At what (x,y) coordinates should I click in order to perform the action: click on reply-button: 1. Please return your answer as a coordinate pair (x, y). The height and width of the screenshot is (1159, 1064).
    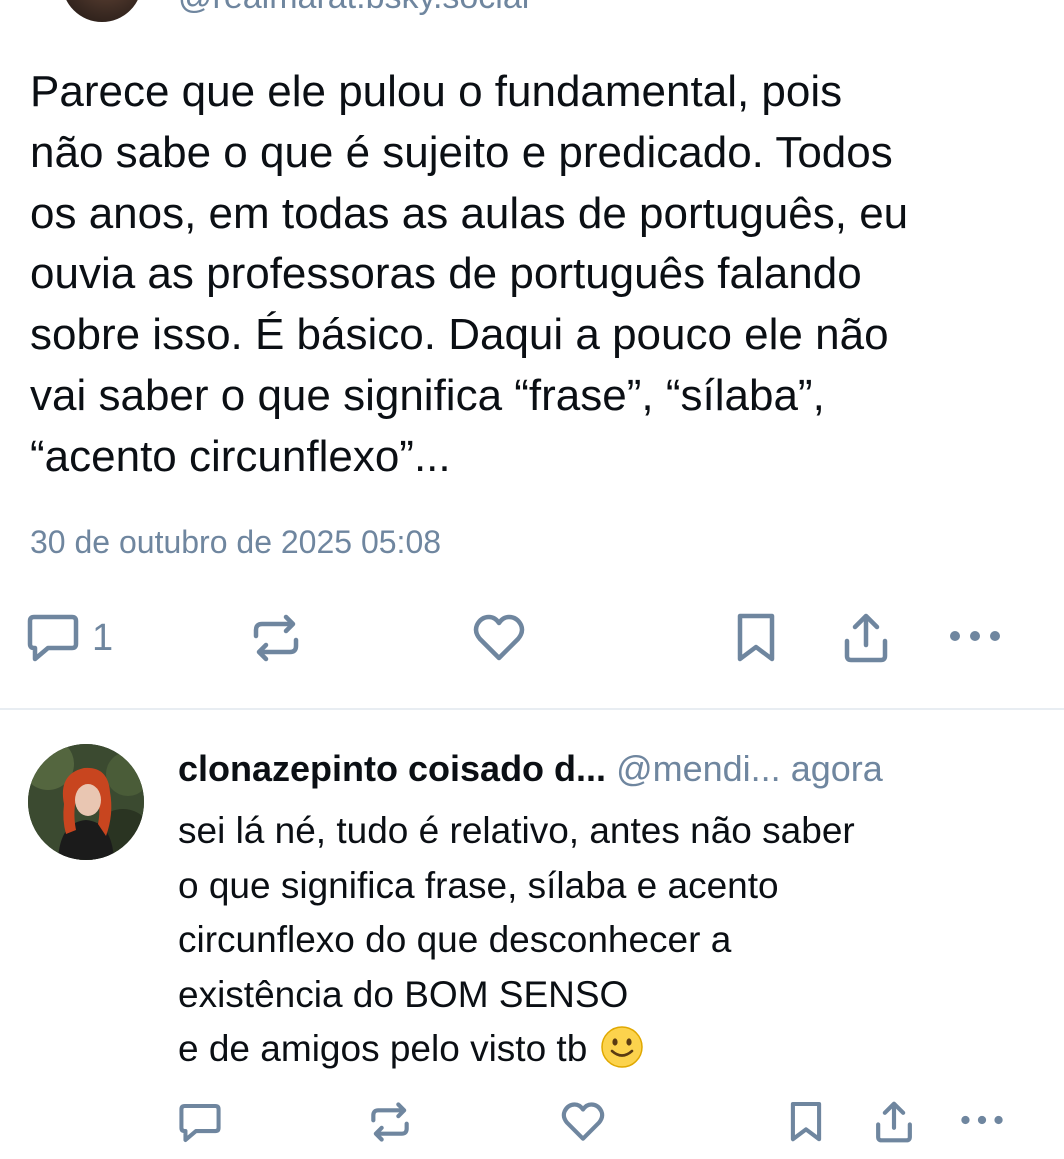
    Looking at the image, I should click on (69, 638).